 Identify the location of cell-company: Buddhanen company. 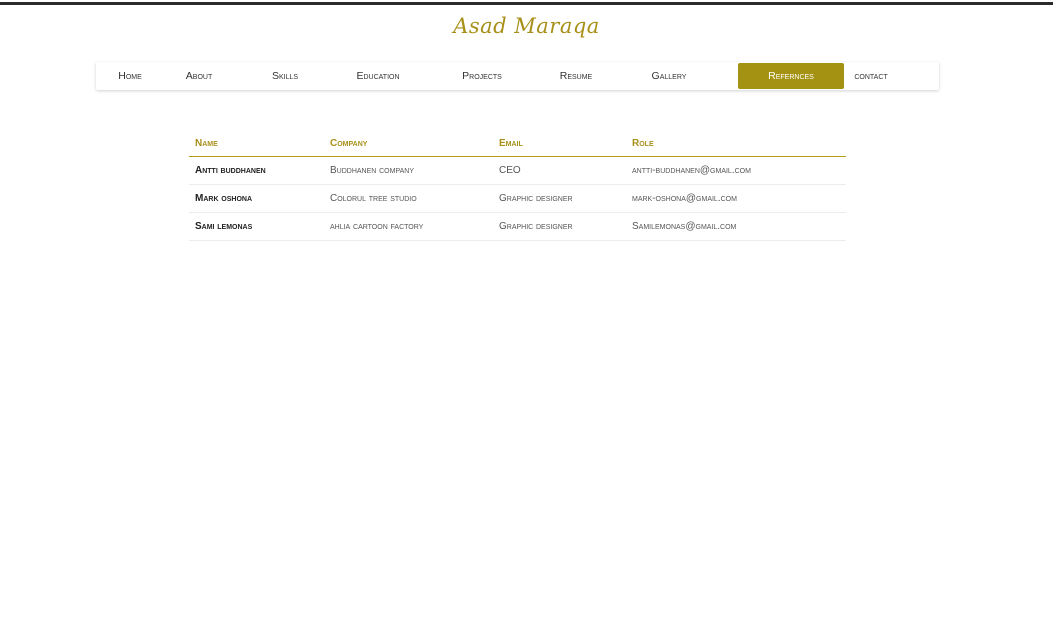
(408, 170).